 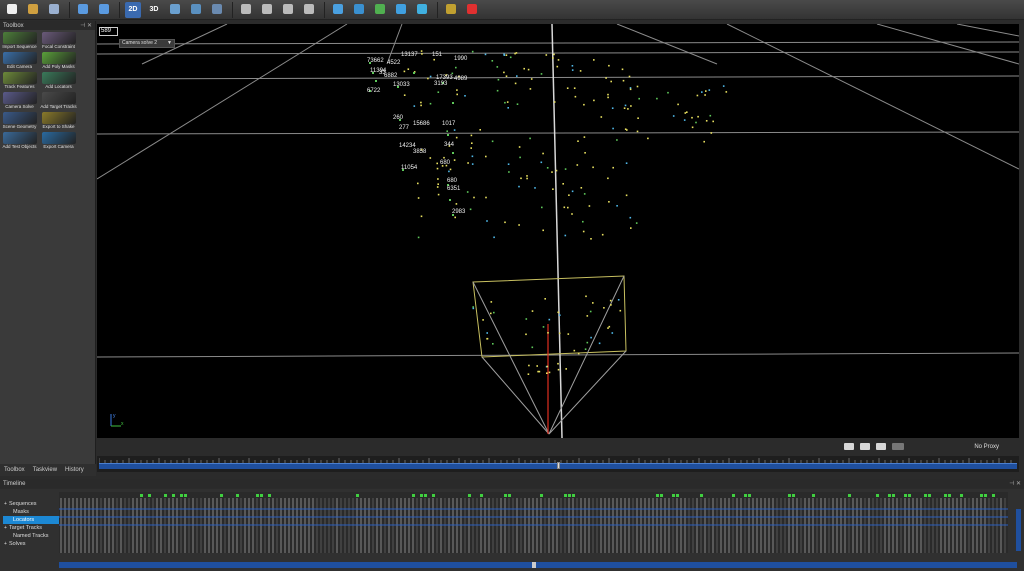 What do you see at coordinates (58, 141) in the screenshot?
I see `tool-export-camera: Export Camera` at bounding box center [58, 141].